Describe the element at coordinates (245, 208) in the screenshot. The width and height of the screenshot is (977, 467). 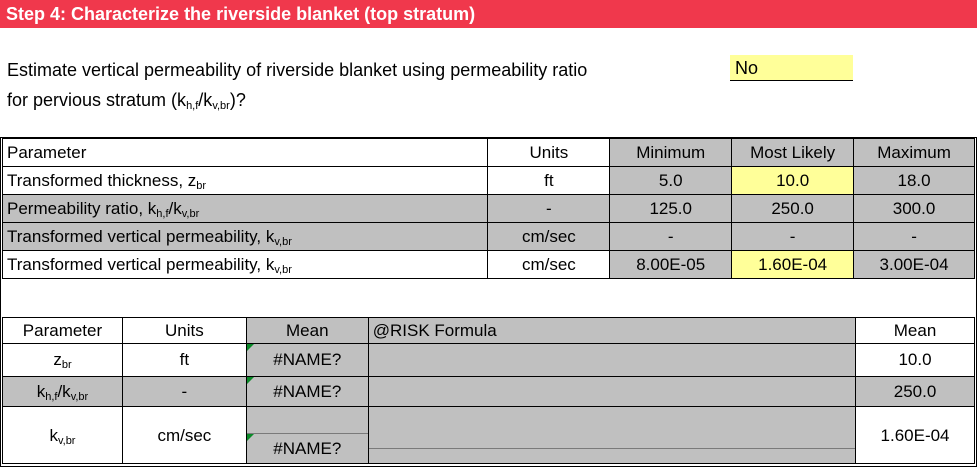
I see `row-label: Permeability ratio, kh,f/kv,br` at that location.